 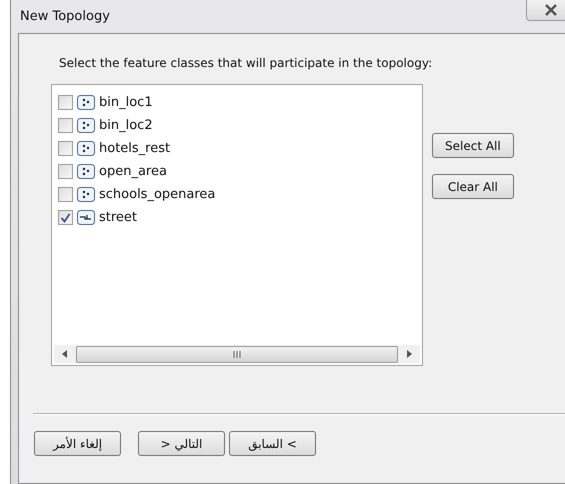 I want to click on clear-all-button: Clear All, so click(x=473, y=186).